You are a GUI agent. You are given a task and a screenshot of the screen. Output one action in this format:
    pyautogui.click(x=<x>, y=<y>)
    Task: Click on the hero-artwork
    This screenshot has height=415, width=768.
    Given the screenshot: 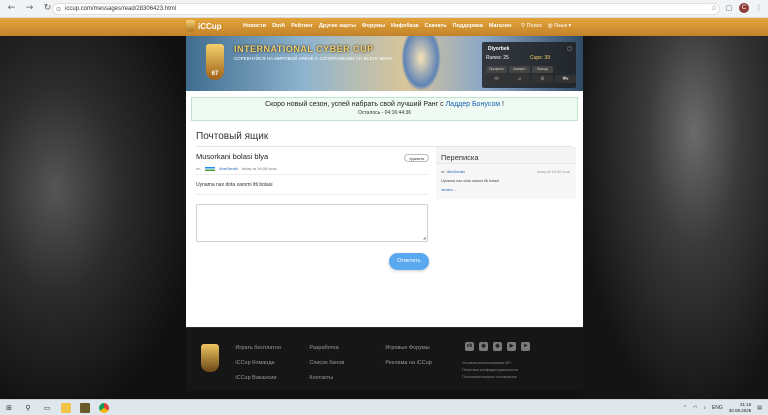 What is the action you would take?
    pyautogui.click(x=421, y=63)
    